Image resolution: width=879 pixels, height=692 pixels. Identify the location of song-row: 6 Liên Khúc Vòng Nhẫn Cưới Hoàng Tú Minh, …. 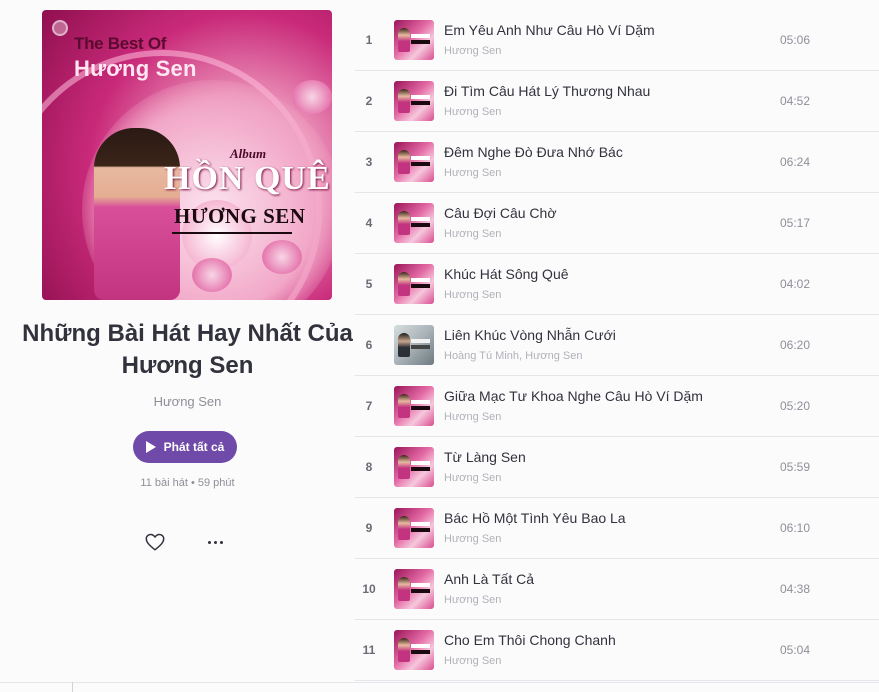
(617, 345).